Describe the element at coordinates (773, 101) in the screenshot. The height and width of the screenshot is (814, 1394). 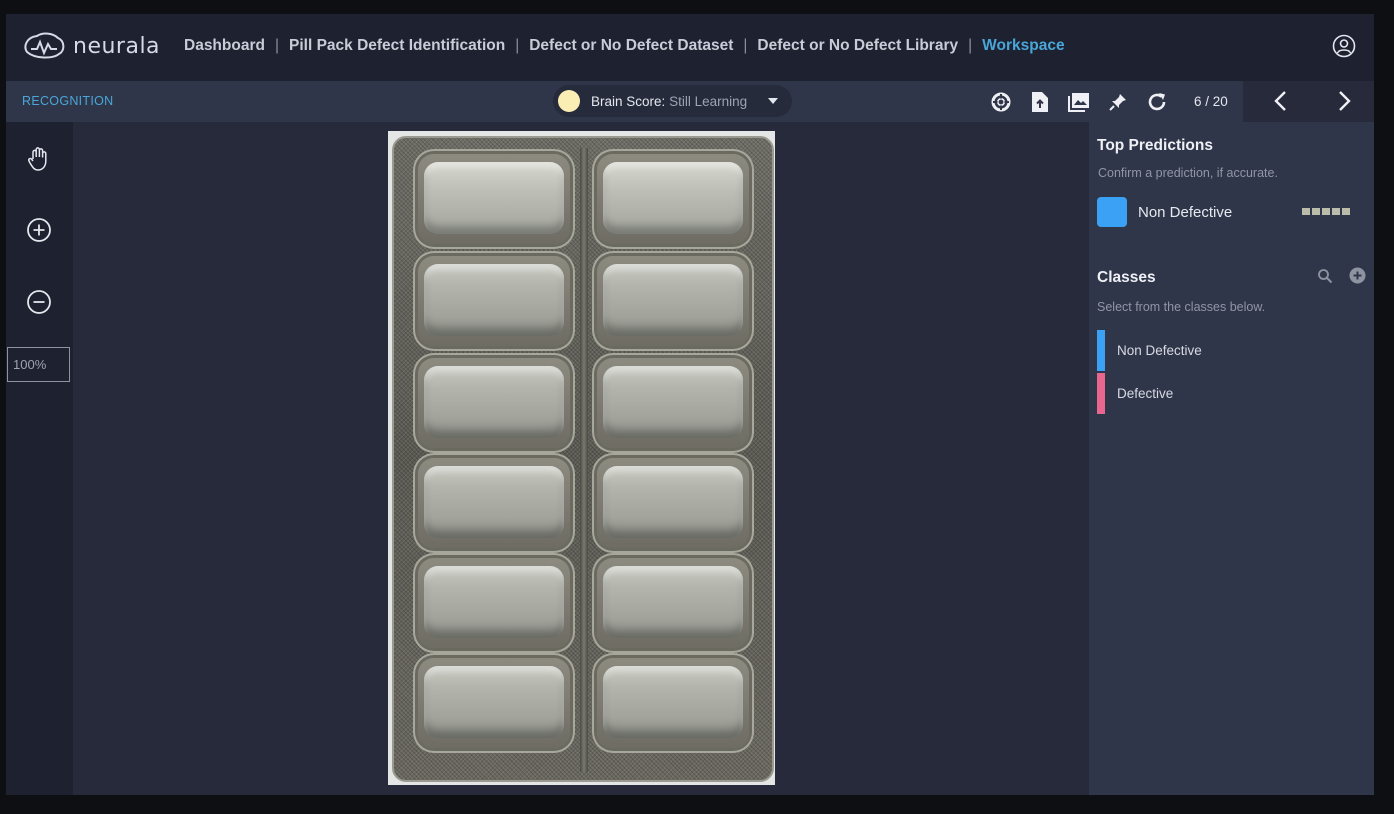
I see `caret-down-icon` at that location.